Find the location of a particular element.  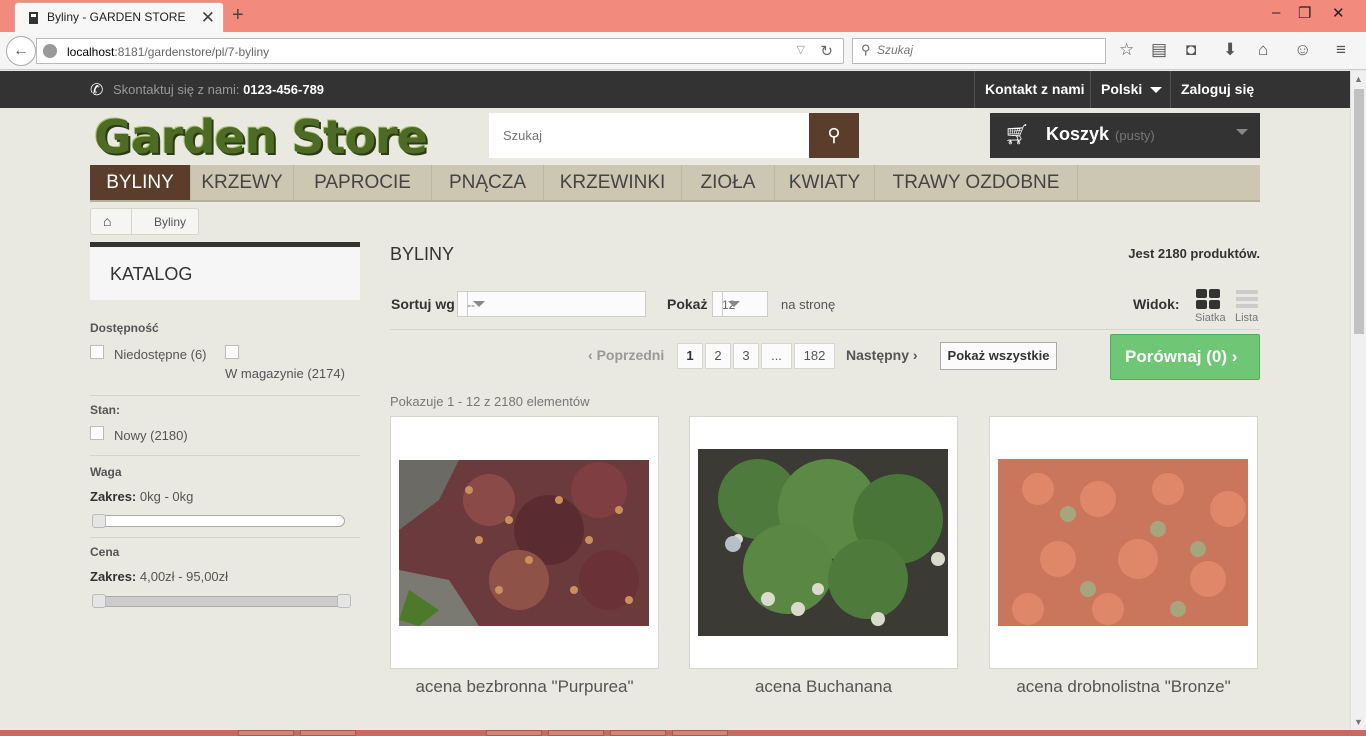

pagination-prev: ‹ Poprzedni is located at coordinates (626, 355).